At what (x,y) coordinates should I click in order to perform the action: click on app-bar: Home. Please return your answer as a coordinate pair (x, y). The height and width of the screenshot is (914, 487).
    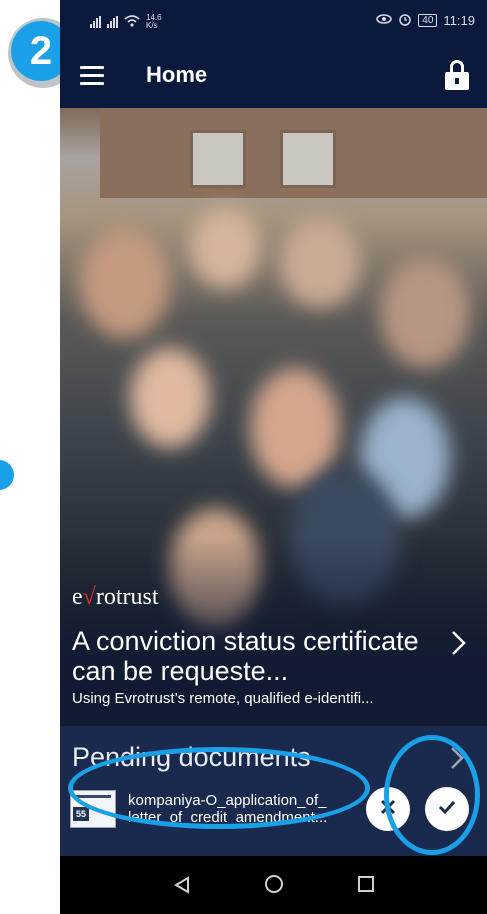
    Looking at the image, I should click on (273, 76).